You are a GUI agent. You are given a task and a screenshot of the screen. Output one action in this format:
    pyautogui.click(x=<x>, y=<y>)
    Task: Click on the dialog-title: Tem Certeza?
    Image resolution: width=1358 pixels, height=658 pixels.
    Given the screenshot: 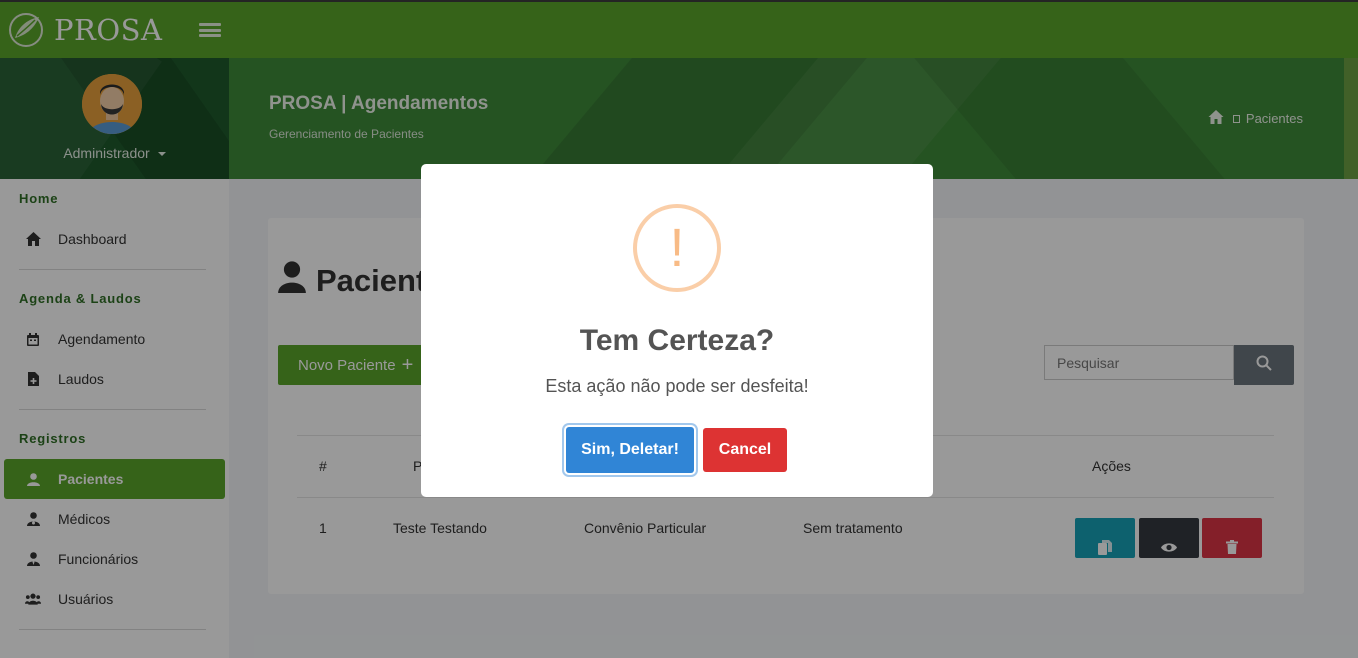 What is the action you would take?
    pyautogui.click(x=677, y=340)
    